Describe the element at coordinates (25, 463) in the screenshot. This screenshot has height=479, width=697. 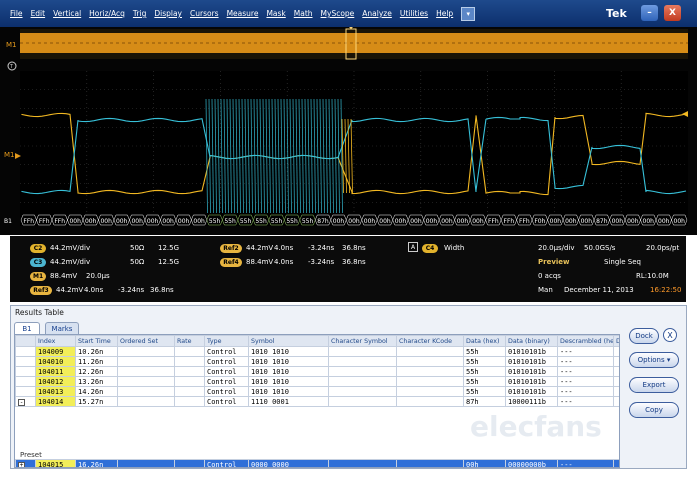
I see `row-expander: +` at that location.